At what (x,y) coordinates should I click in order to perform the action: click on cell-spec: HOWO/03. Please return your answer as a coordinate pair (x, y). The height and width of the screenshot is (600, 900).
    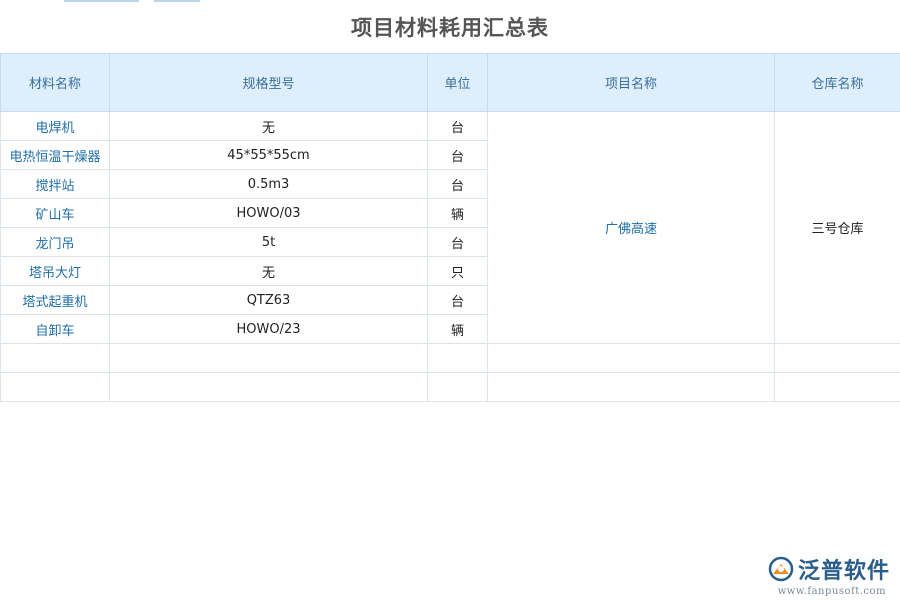
    Looking at the image, I should click on (269, 213).